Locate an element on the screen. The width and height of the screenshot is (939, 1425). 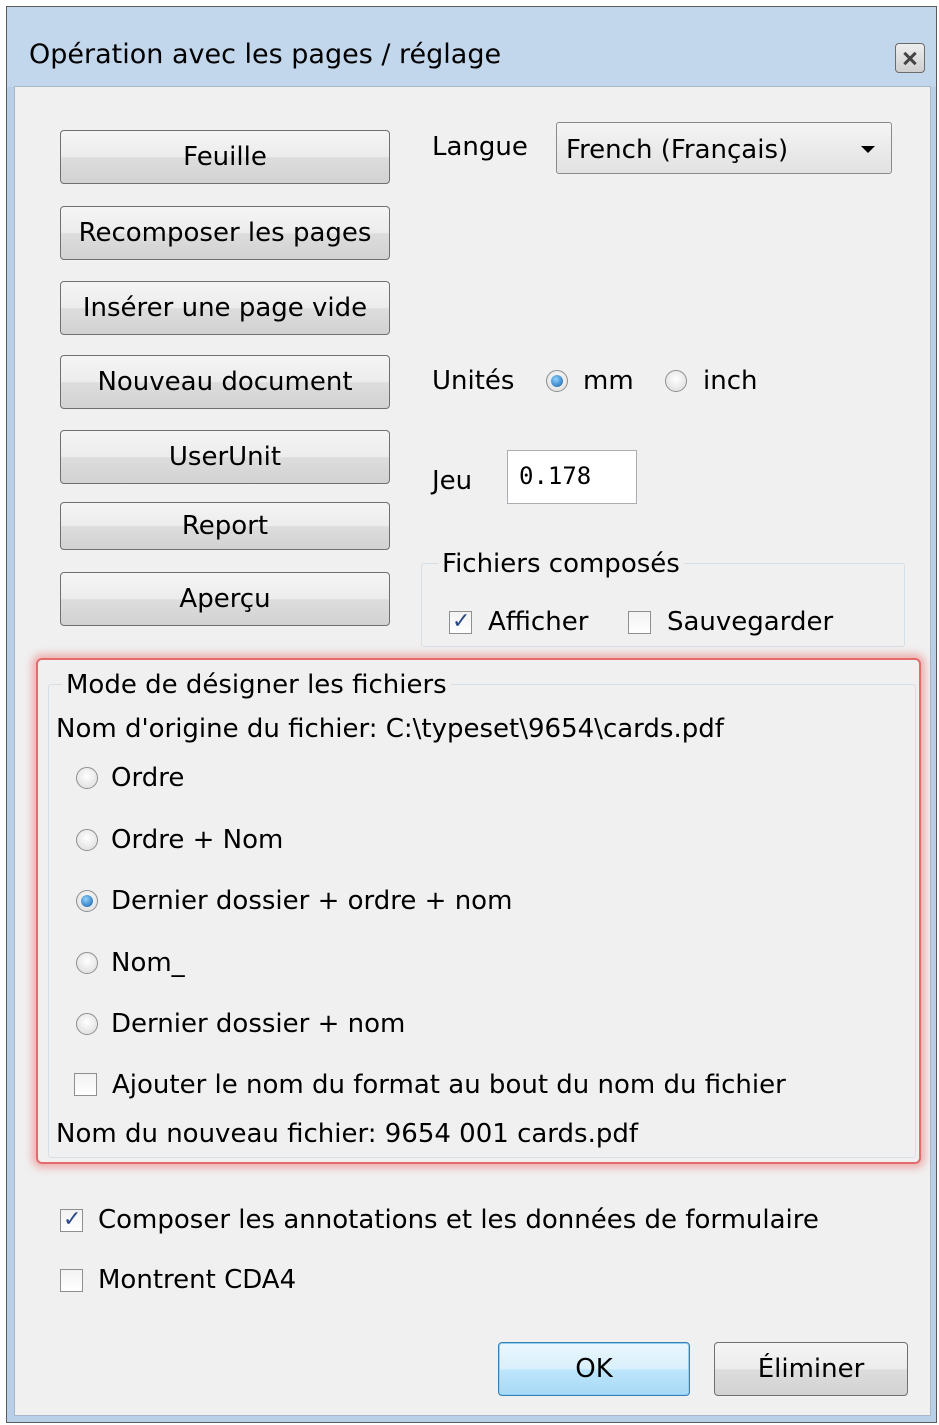
units-label: Unités is located at coordinates (473, 381).